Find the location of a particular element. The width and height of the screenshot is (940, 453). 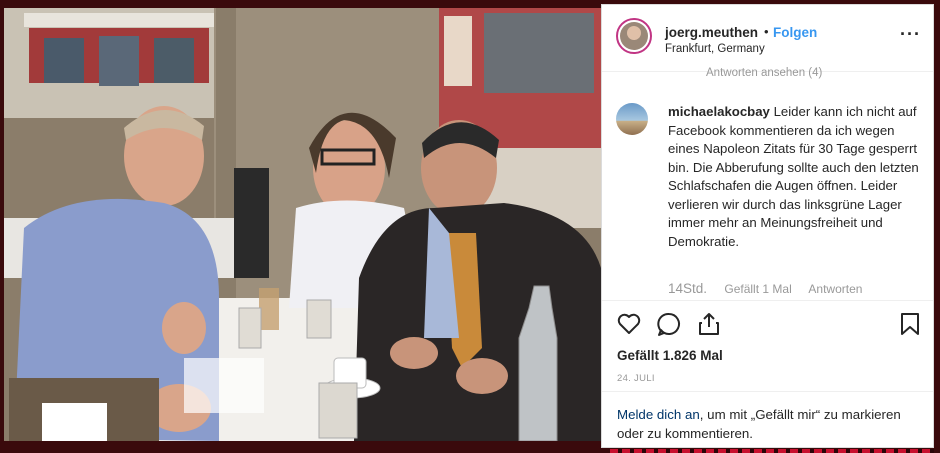

bottom-decoration is located at coordinates (772, 451).